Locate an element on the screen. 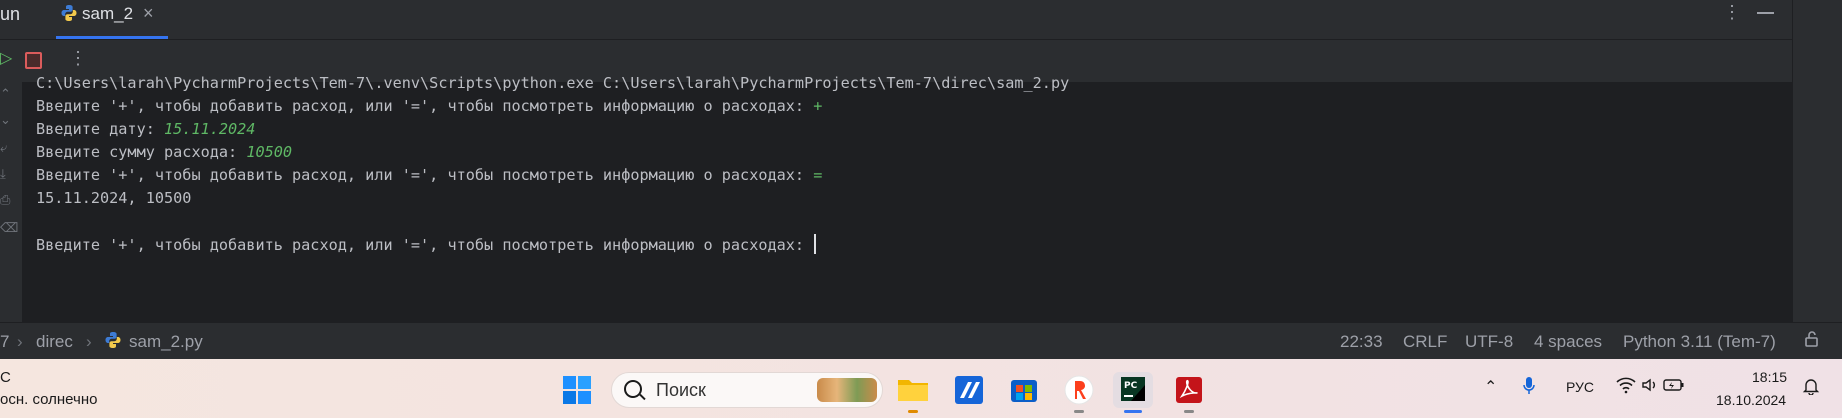  yandex-browser-icon is located at coordinates (1079, 392).